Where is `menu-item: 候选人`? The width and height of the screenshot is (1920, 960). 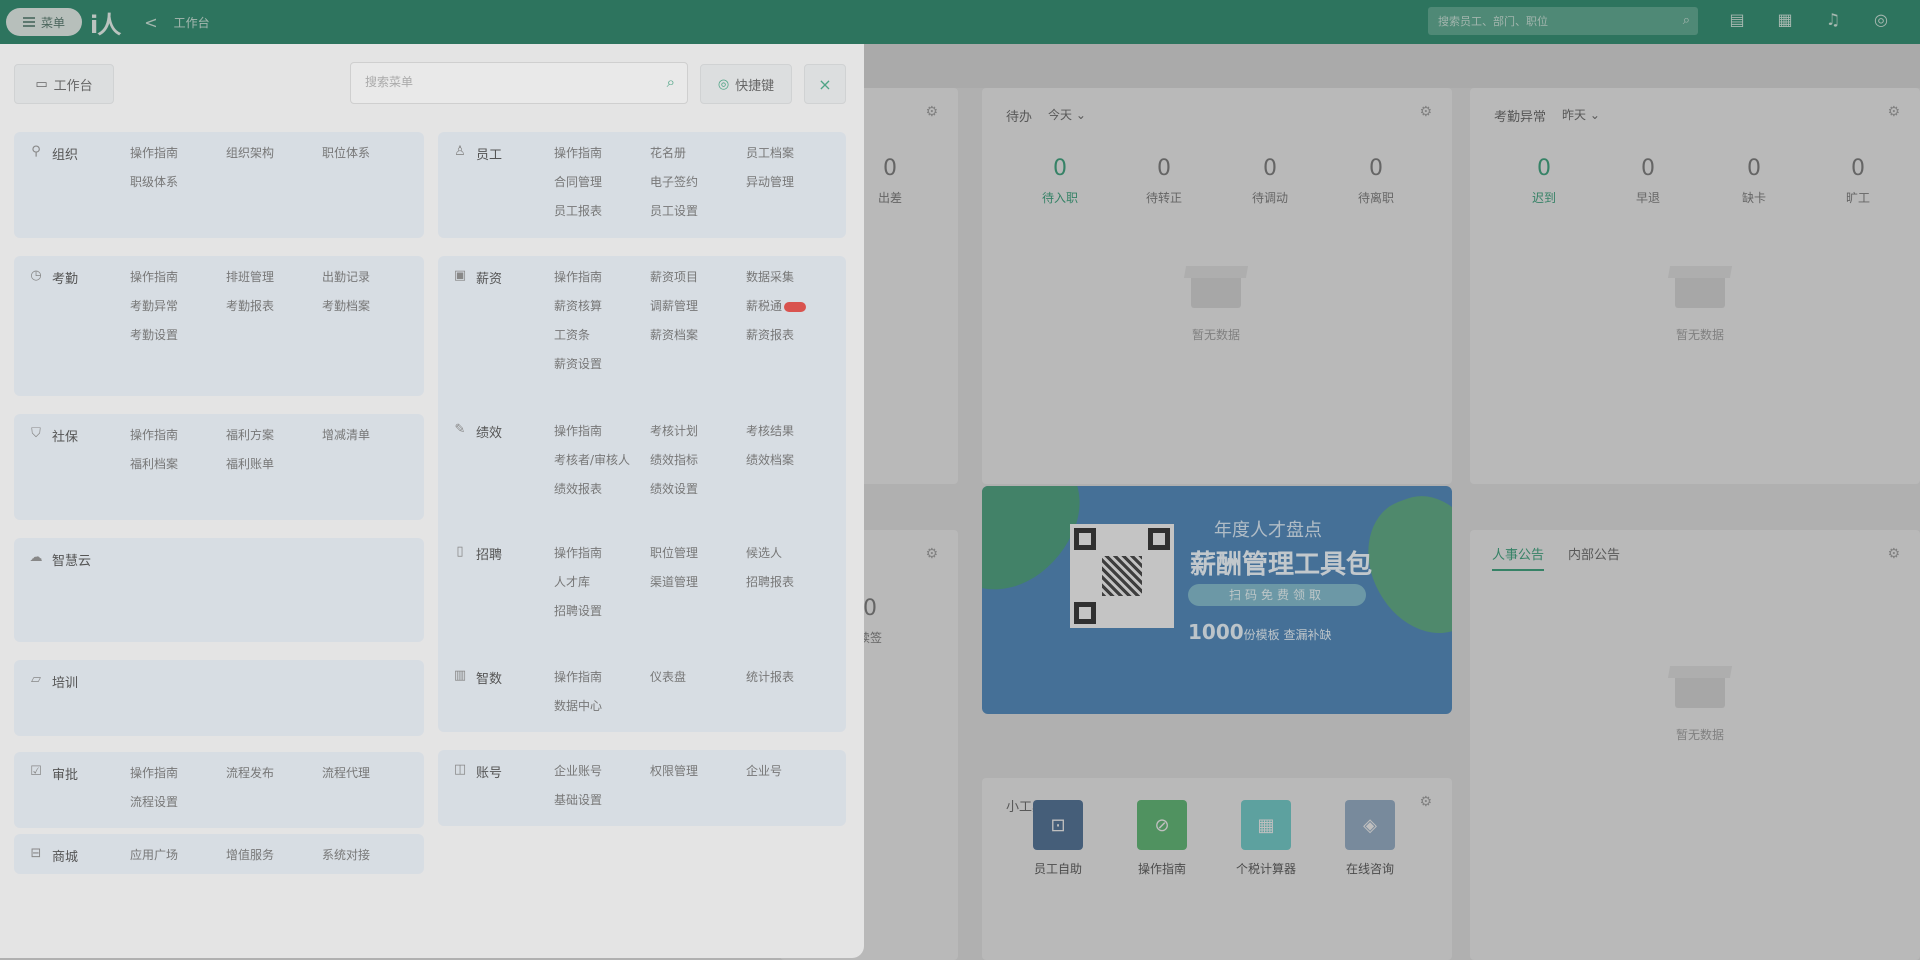 menu-item: 候选人 is located at coordinates (794, 552).